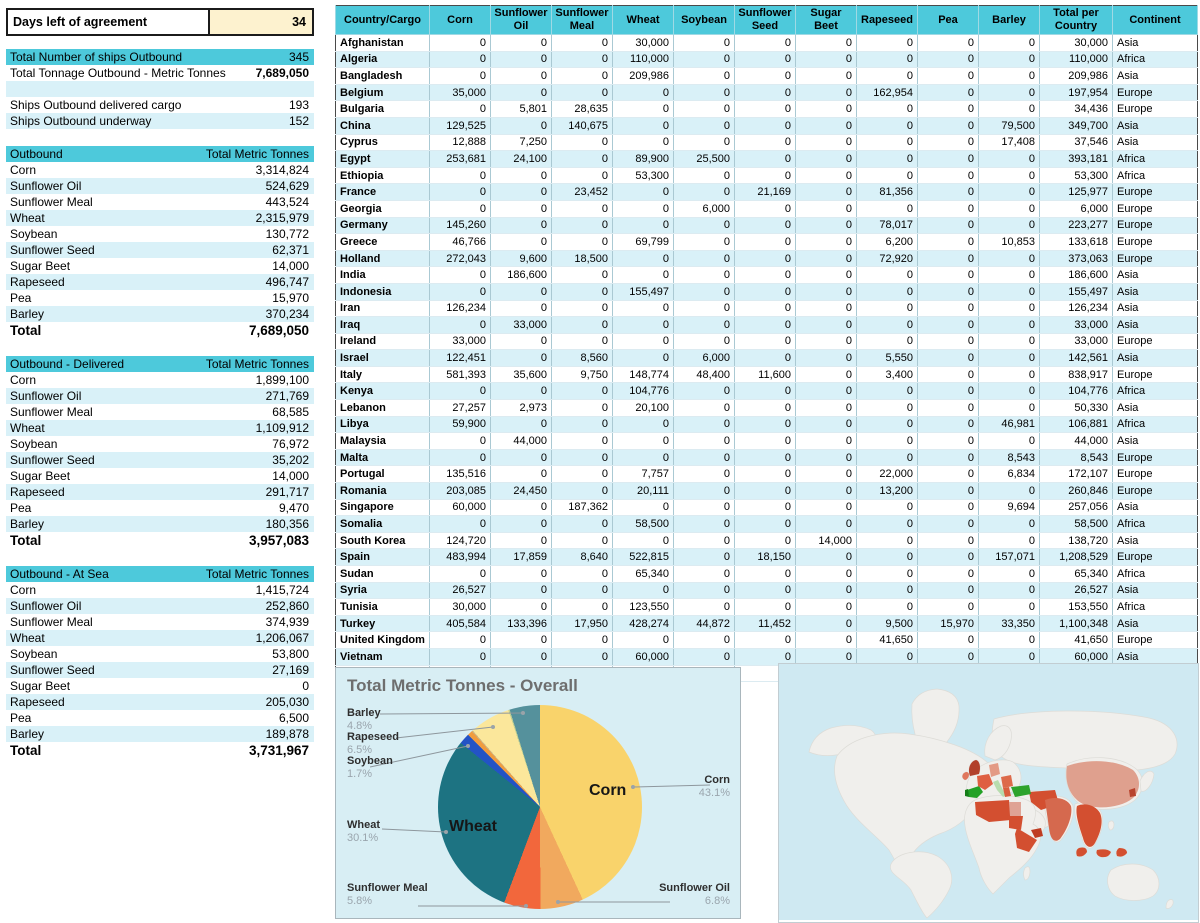  I want to click on tonnage-cell: 24,450, so click(521, 491).